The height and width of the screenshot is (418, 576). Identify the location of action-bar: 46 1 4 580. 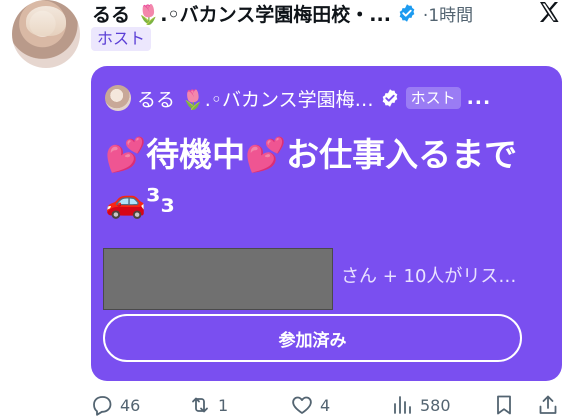
(328, 405).